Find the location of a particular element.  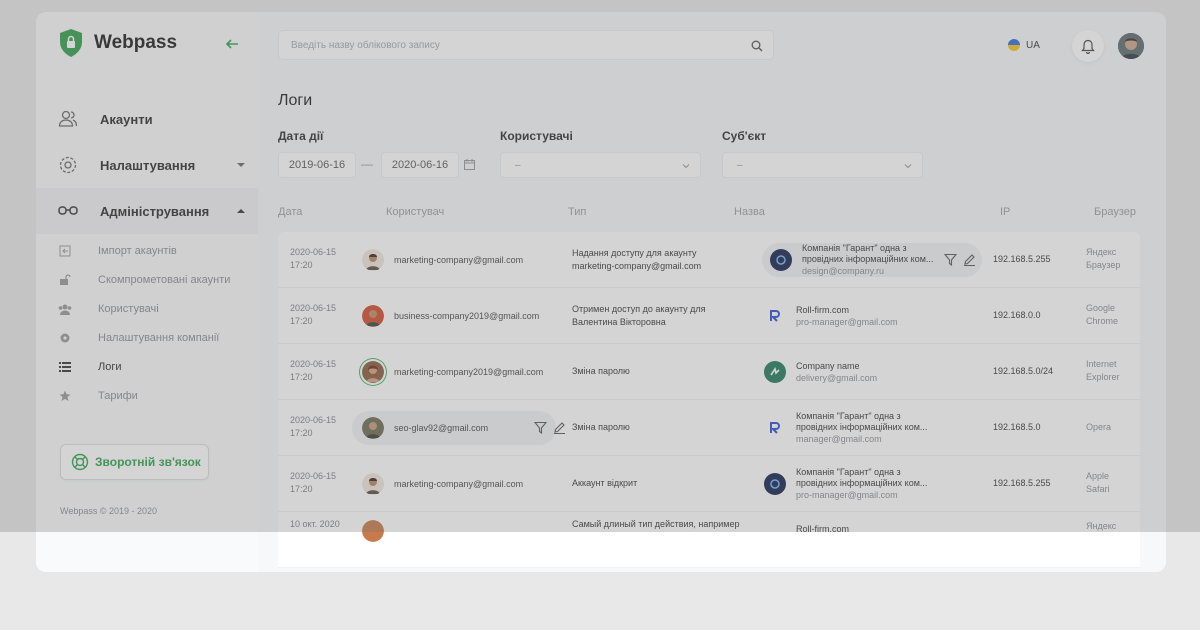

date-from-input: 2019-06-16 is located at coordinates (317, 165).